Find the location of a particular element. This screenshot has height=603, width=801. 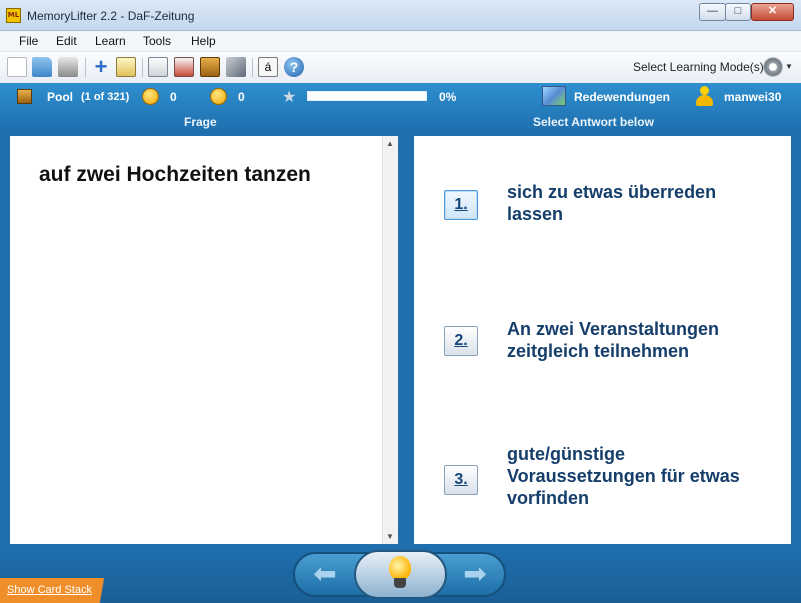

correct-count: 0 is located at coordinates (173, 97).